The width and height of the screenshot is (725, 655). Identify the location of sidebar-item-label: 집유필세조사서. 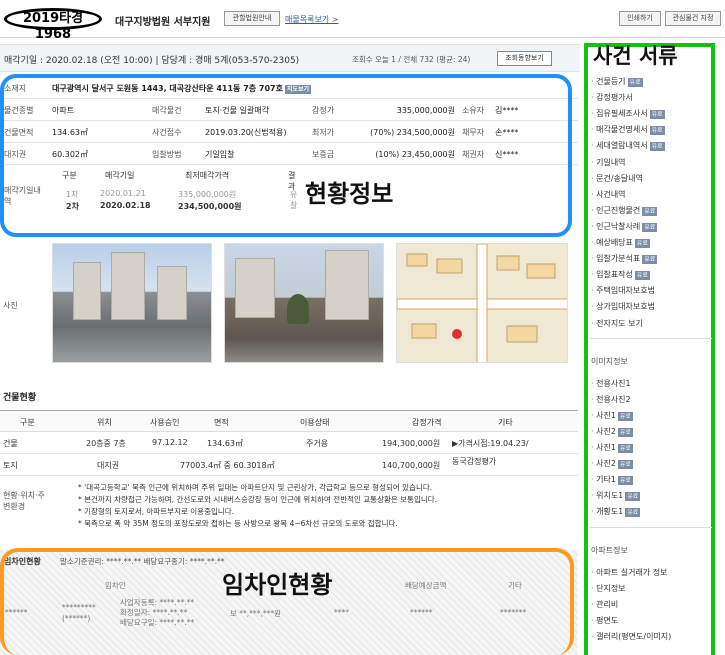
(622, 114).